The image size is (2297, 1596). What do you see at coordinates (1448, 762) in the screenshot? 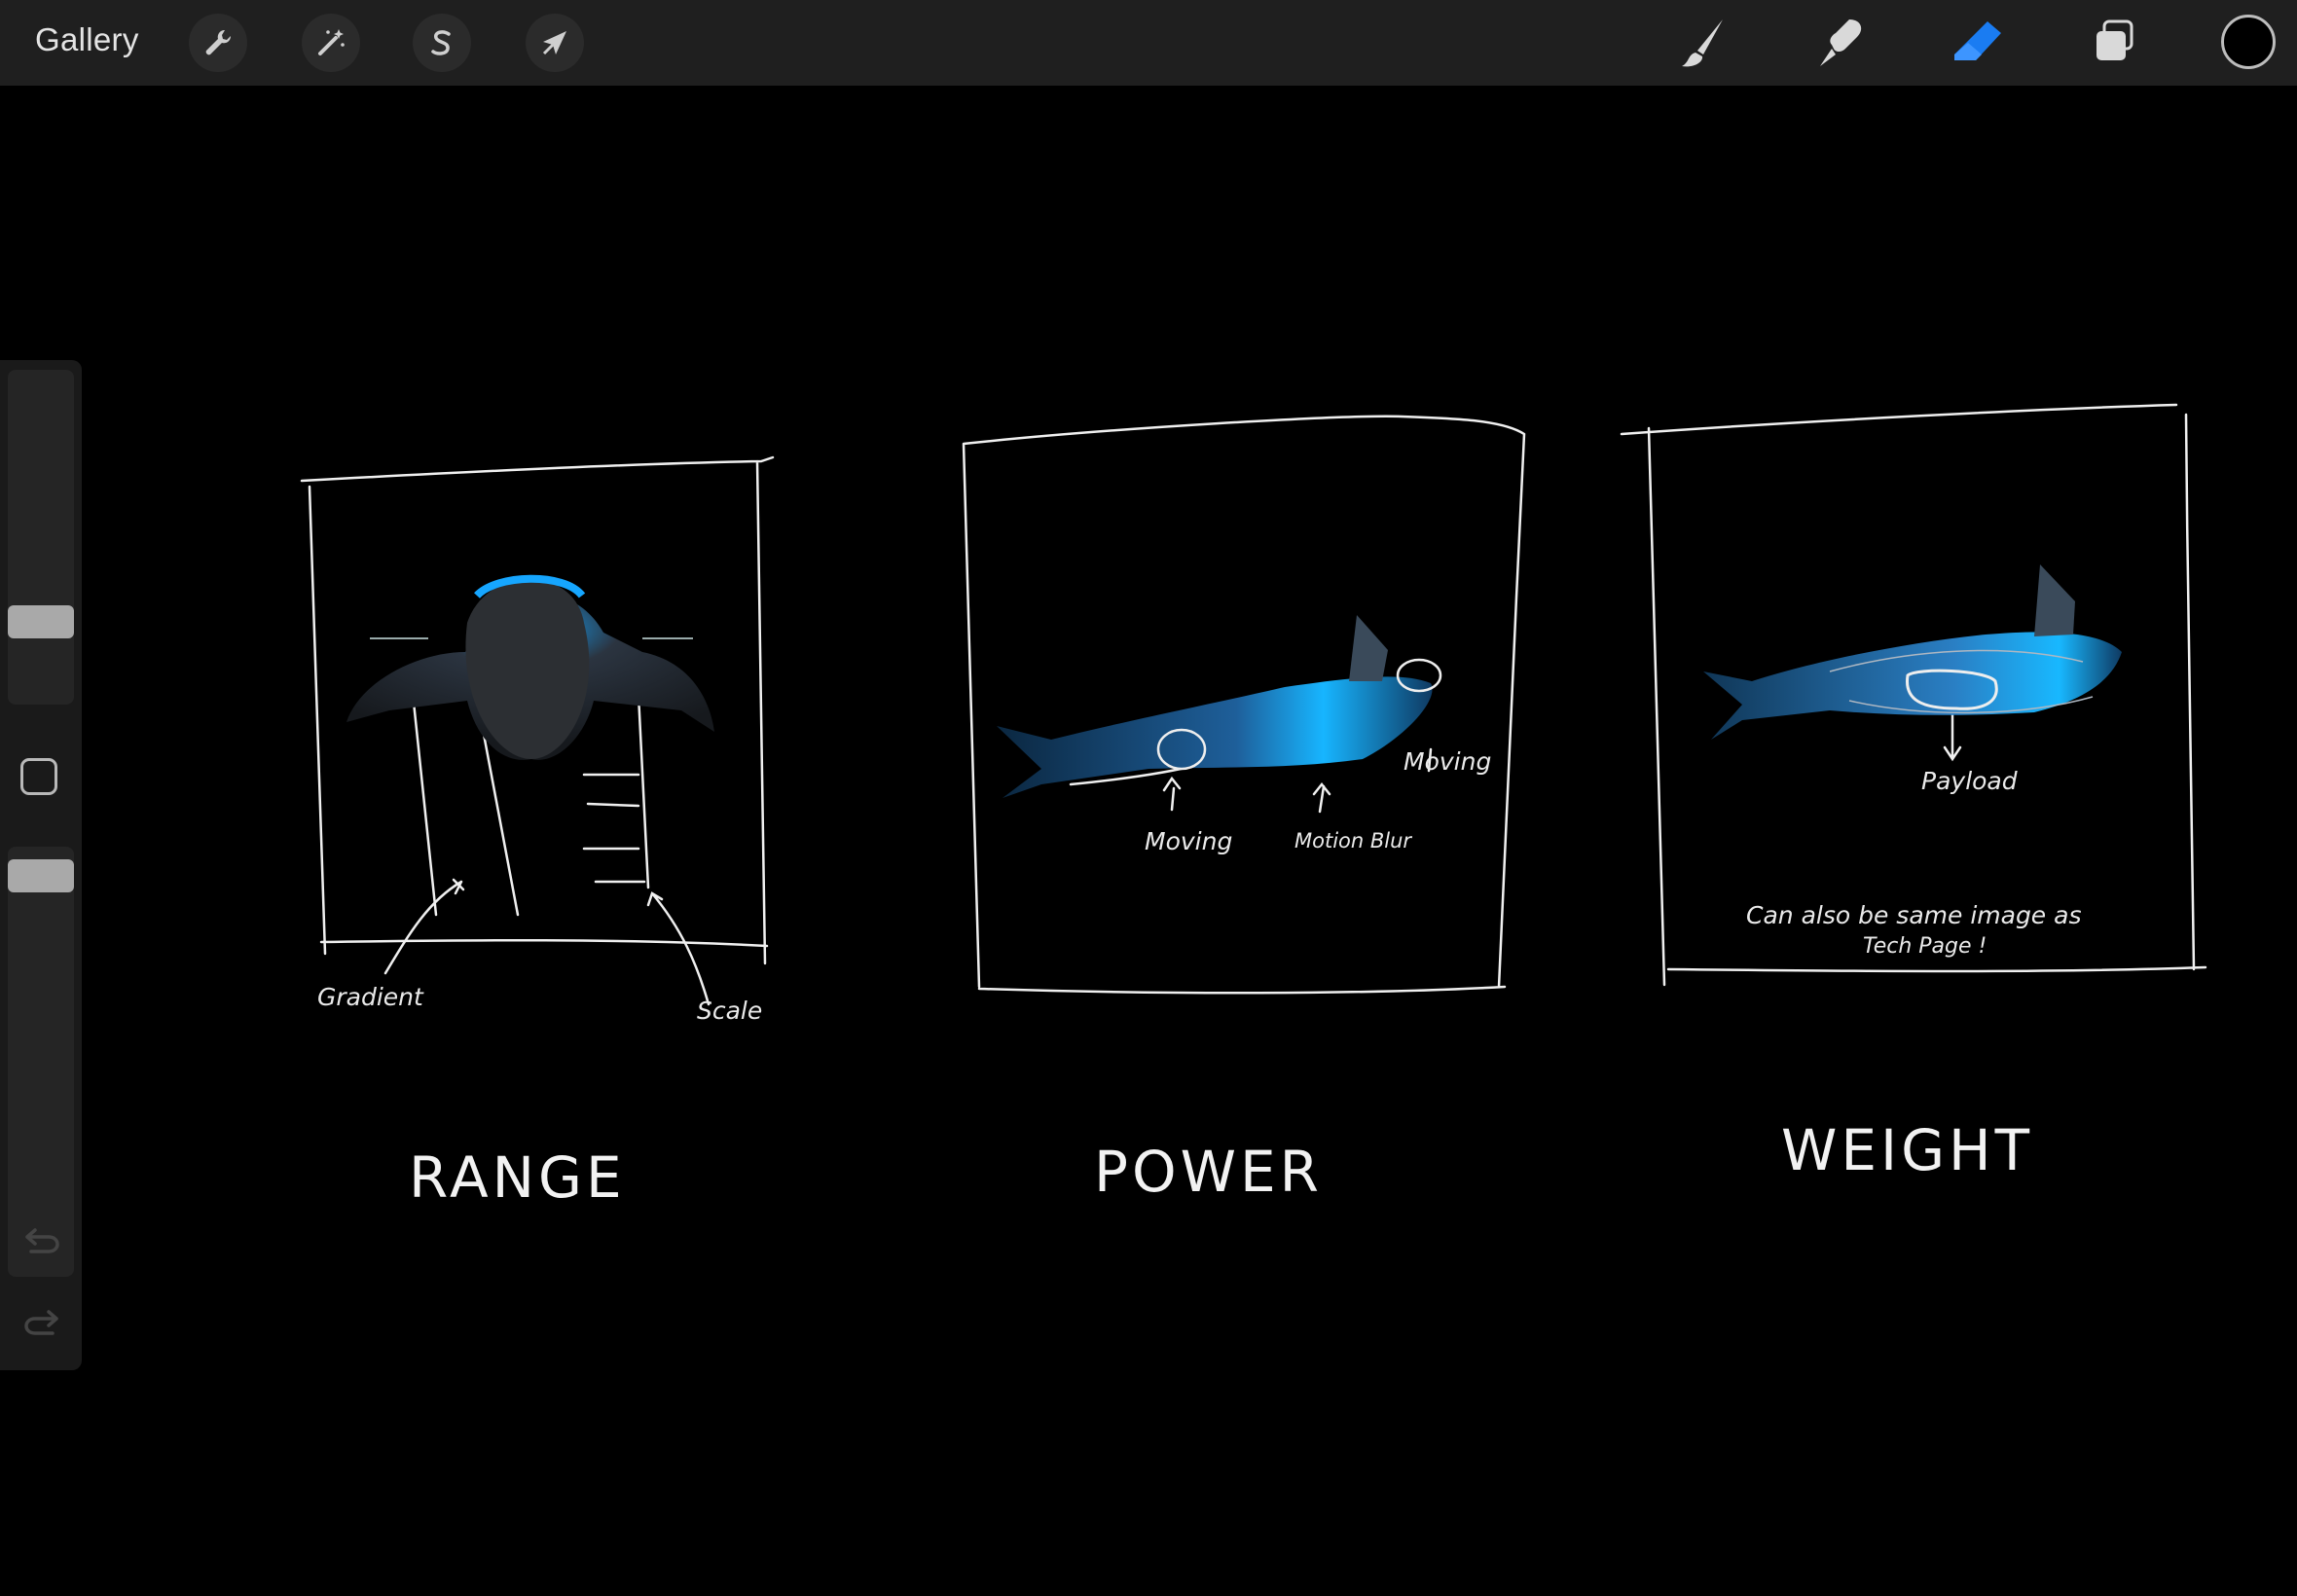
I see `annotation-moving-right: Moving` at bounding box center [1448, 762].